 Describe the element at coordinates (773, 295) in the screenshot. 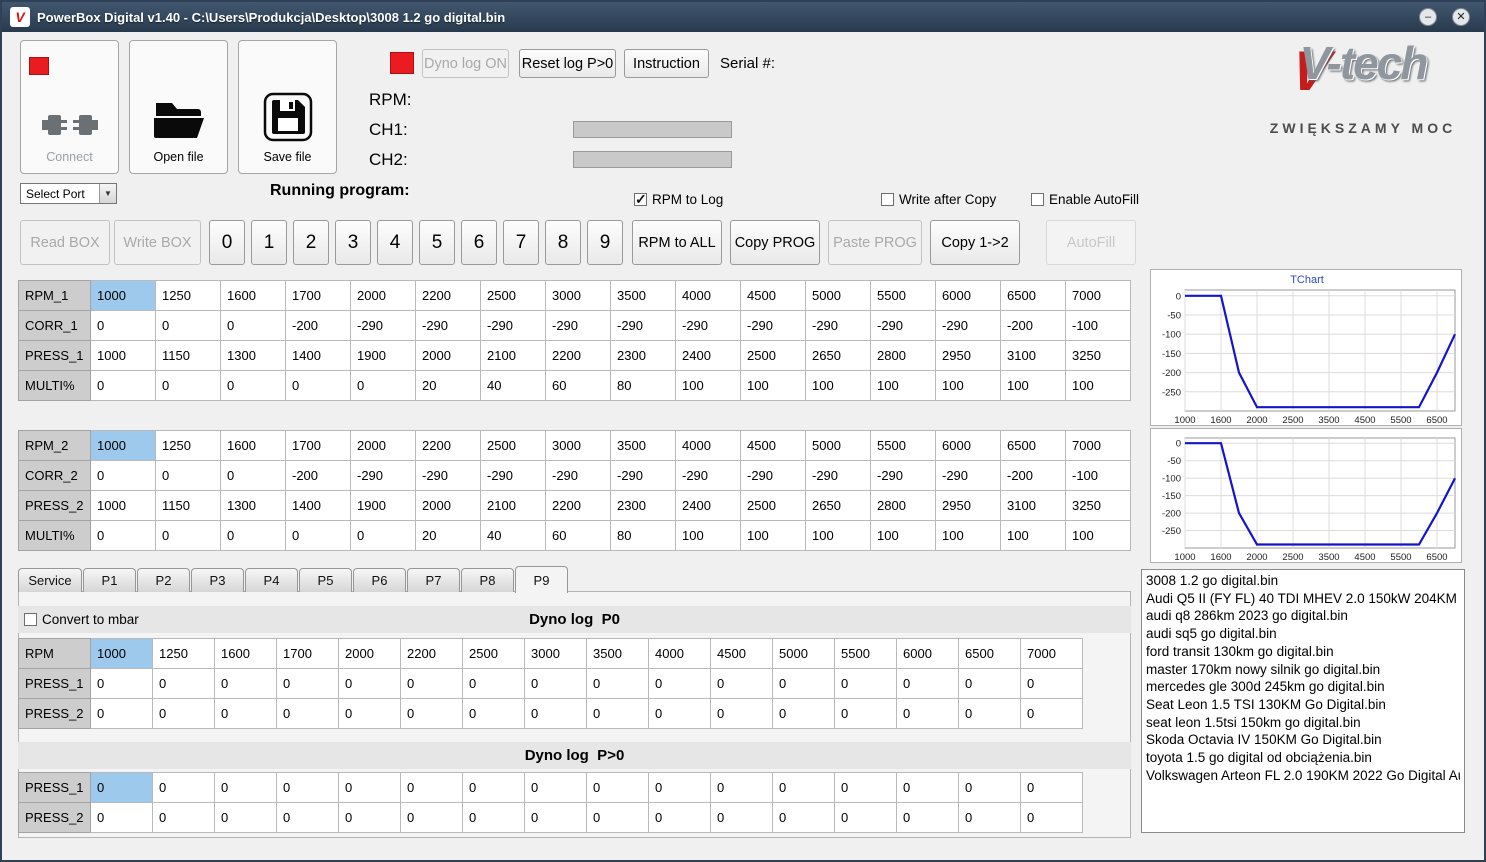

I see `cell: 4500` at that location.